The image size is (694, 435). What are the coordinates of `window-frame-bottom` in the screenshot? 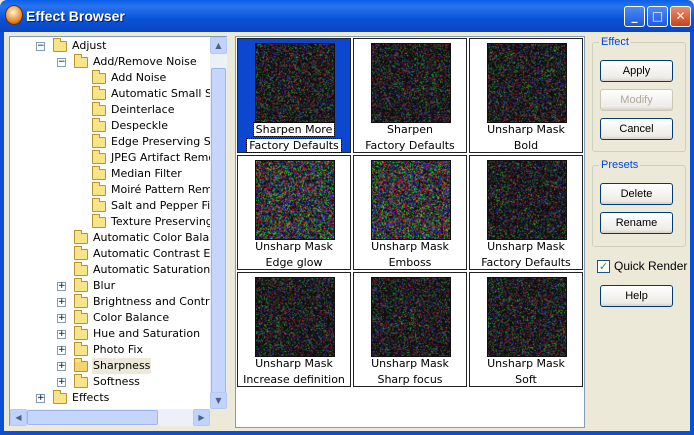 It's located at (347, 433).